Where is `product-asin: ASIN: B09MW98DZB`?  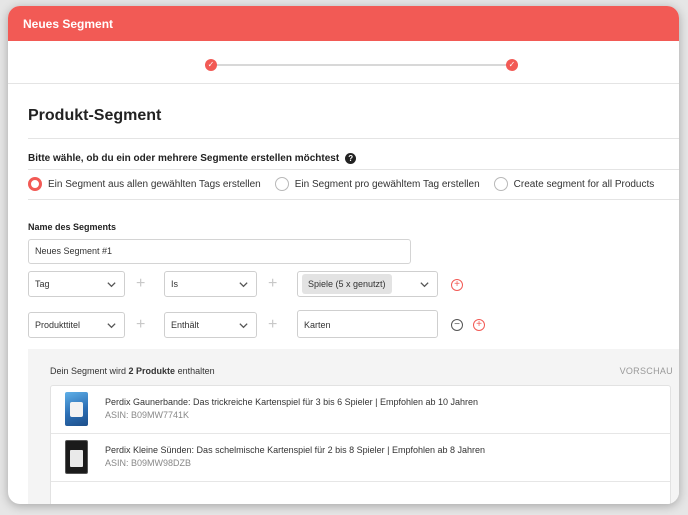
product-asin: ASIN: B09MW98DZB is located at coordinates (148, 463).